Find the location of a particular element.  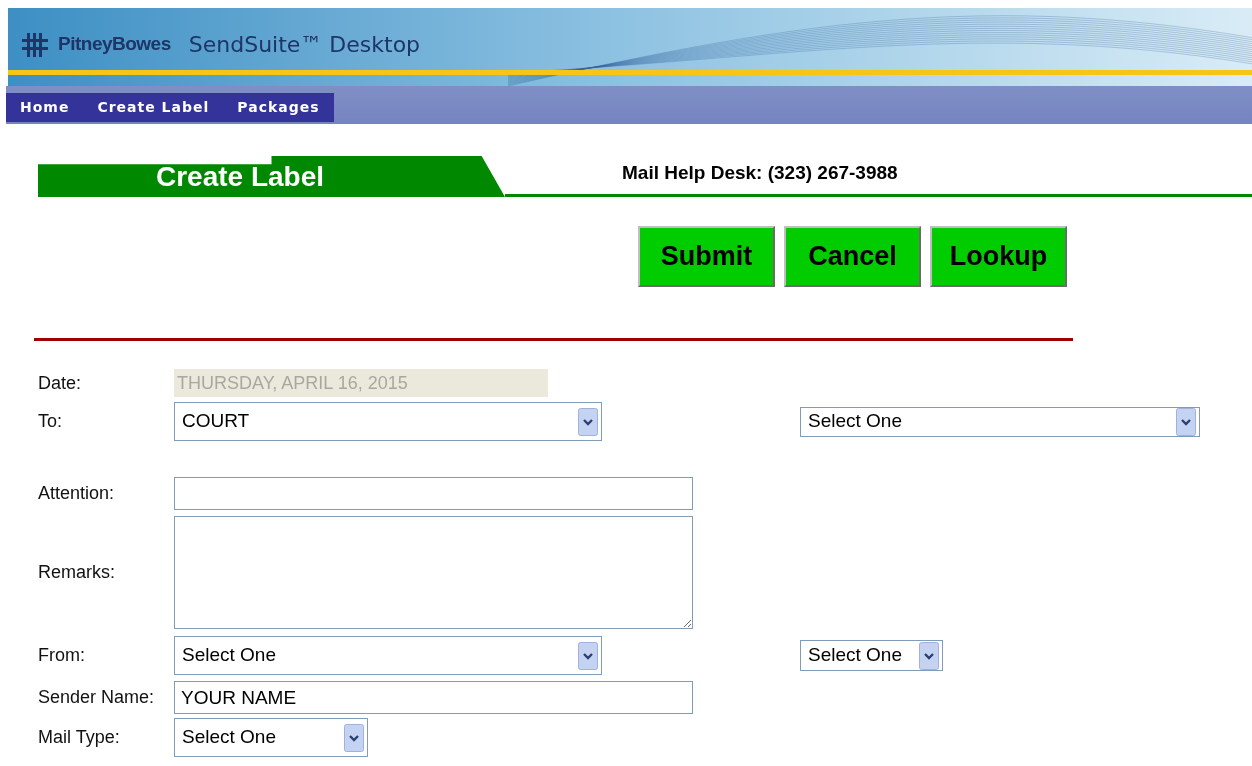

action-button: Lookup is located at coordinates (998, 256).